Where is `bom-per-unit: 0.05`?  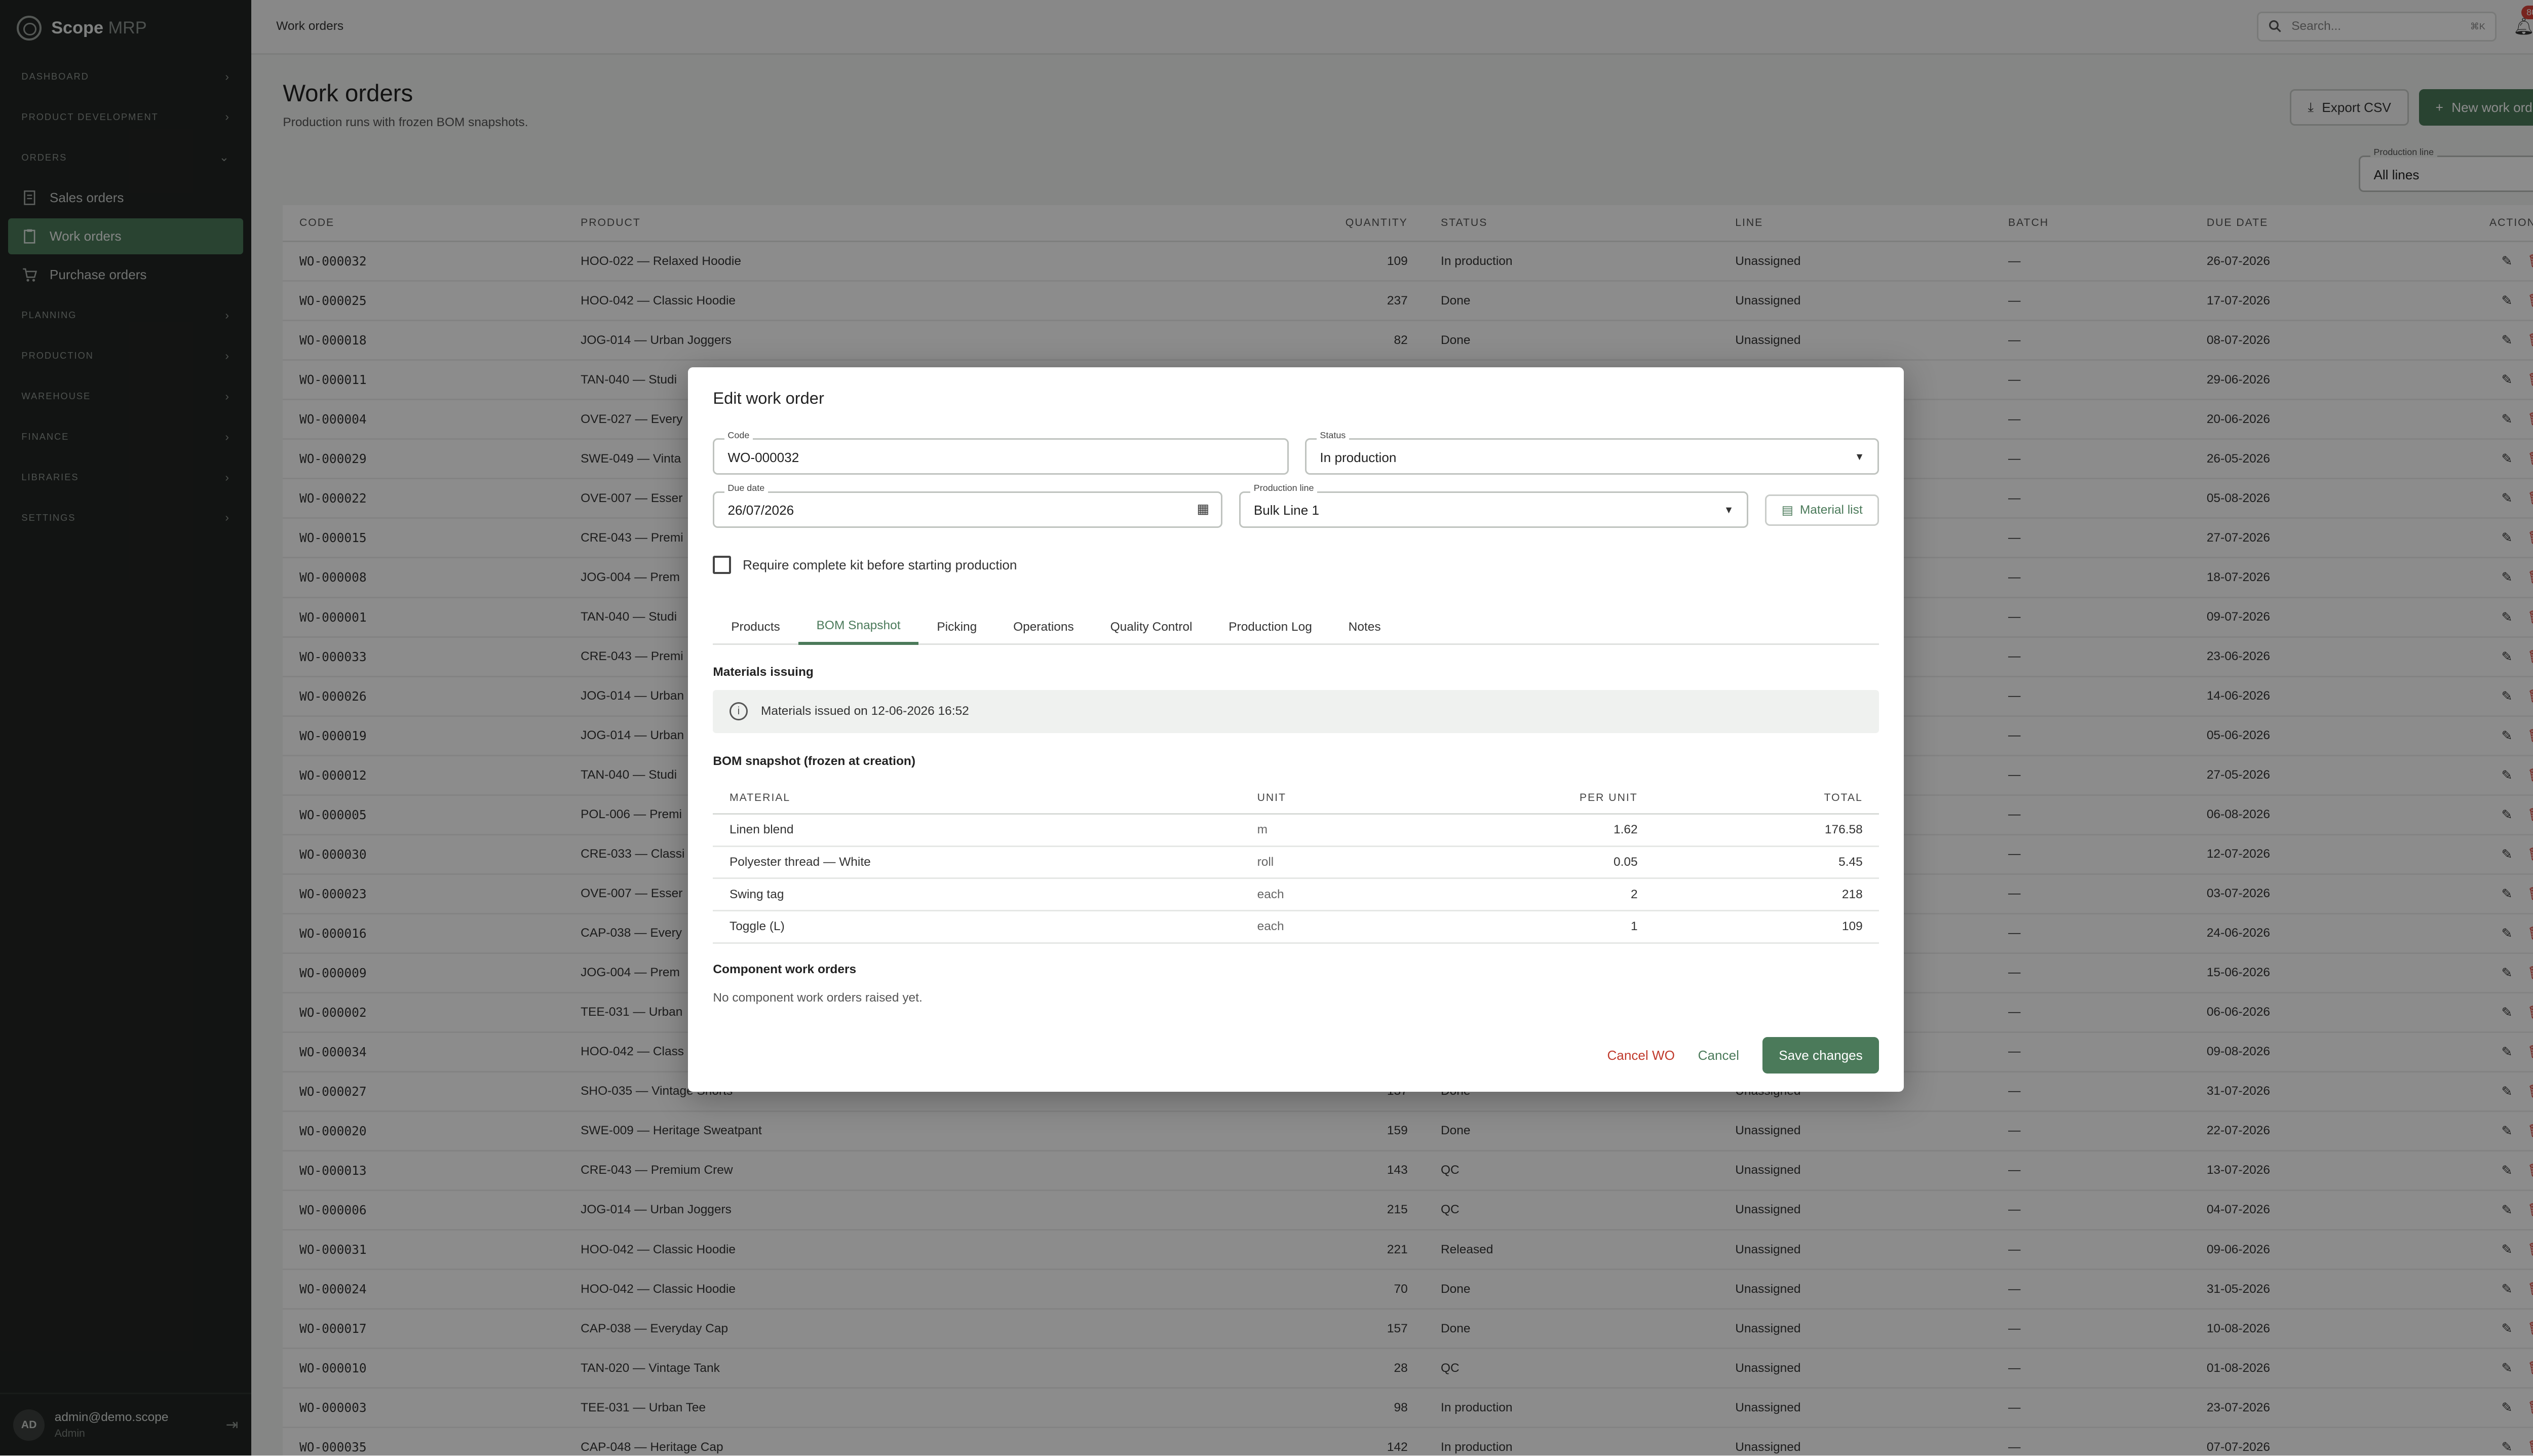
bom-per-unit: 0.05 is located at coordinates (1547, 862).